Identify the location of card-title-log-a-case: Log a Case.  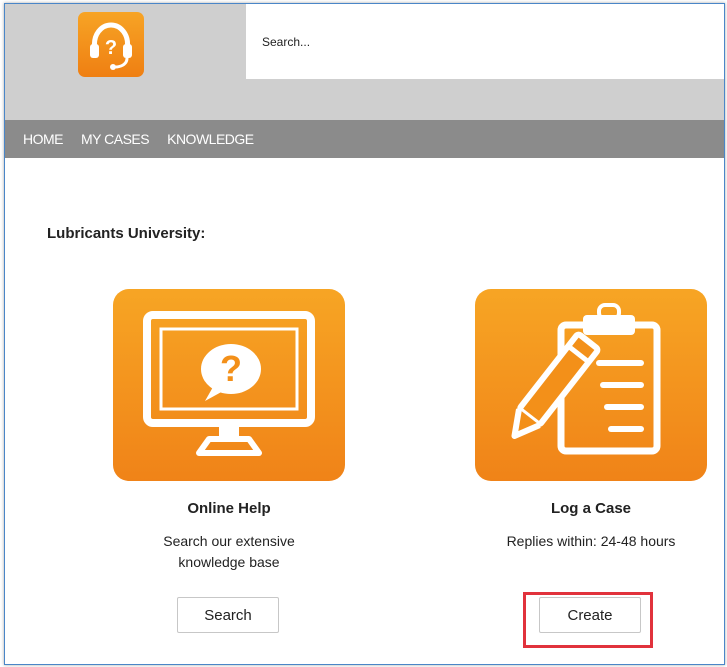
(591, 508).